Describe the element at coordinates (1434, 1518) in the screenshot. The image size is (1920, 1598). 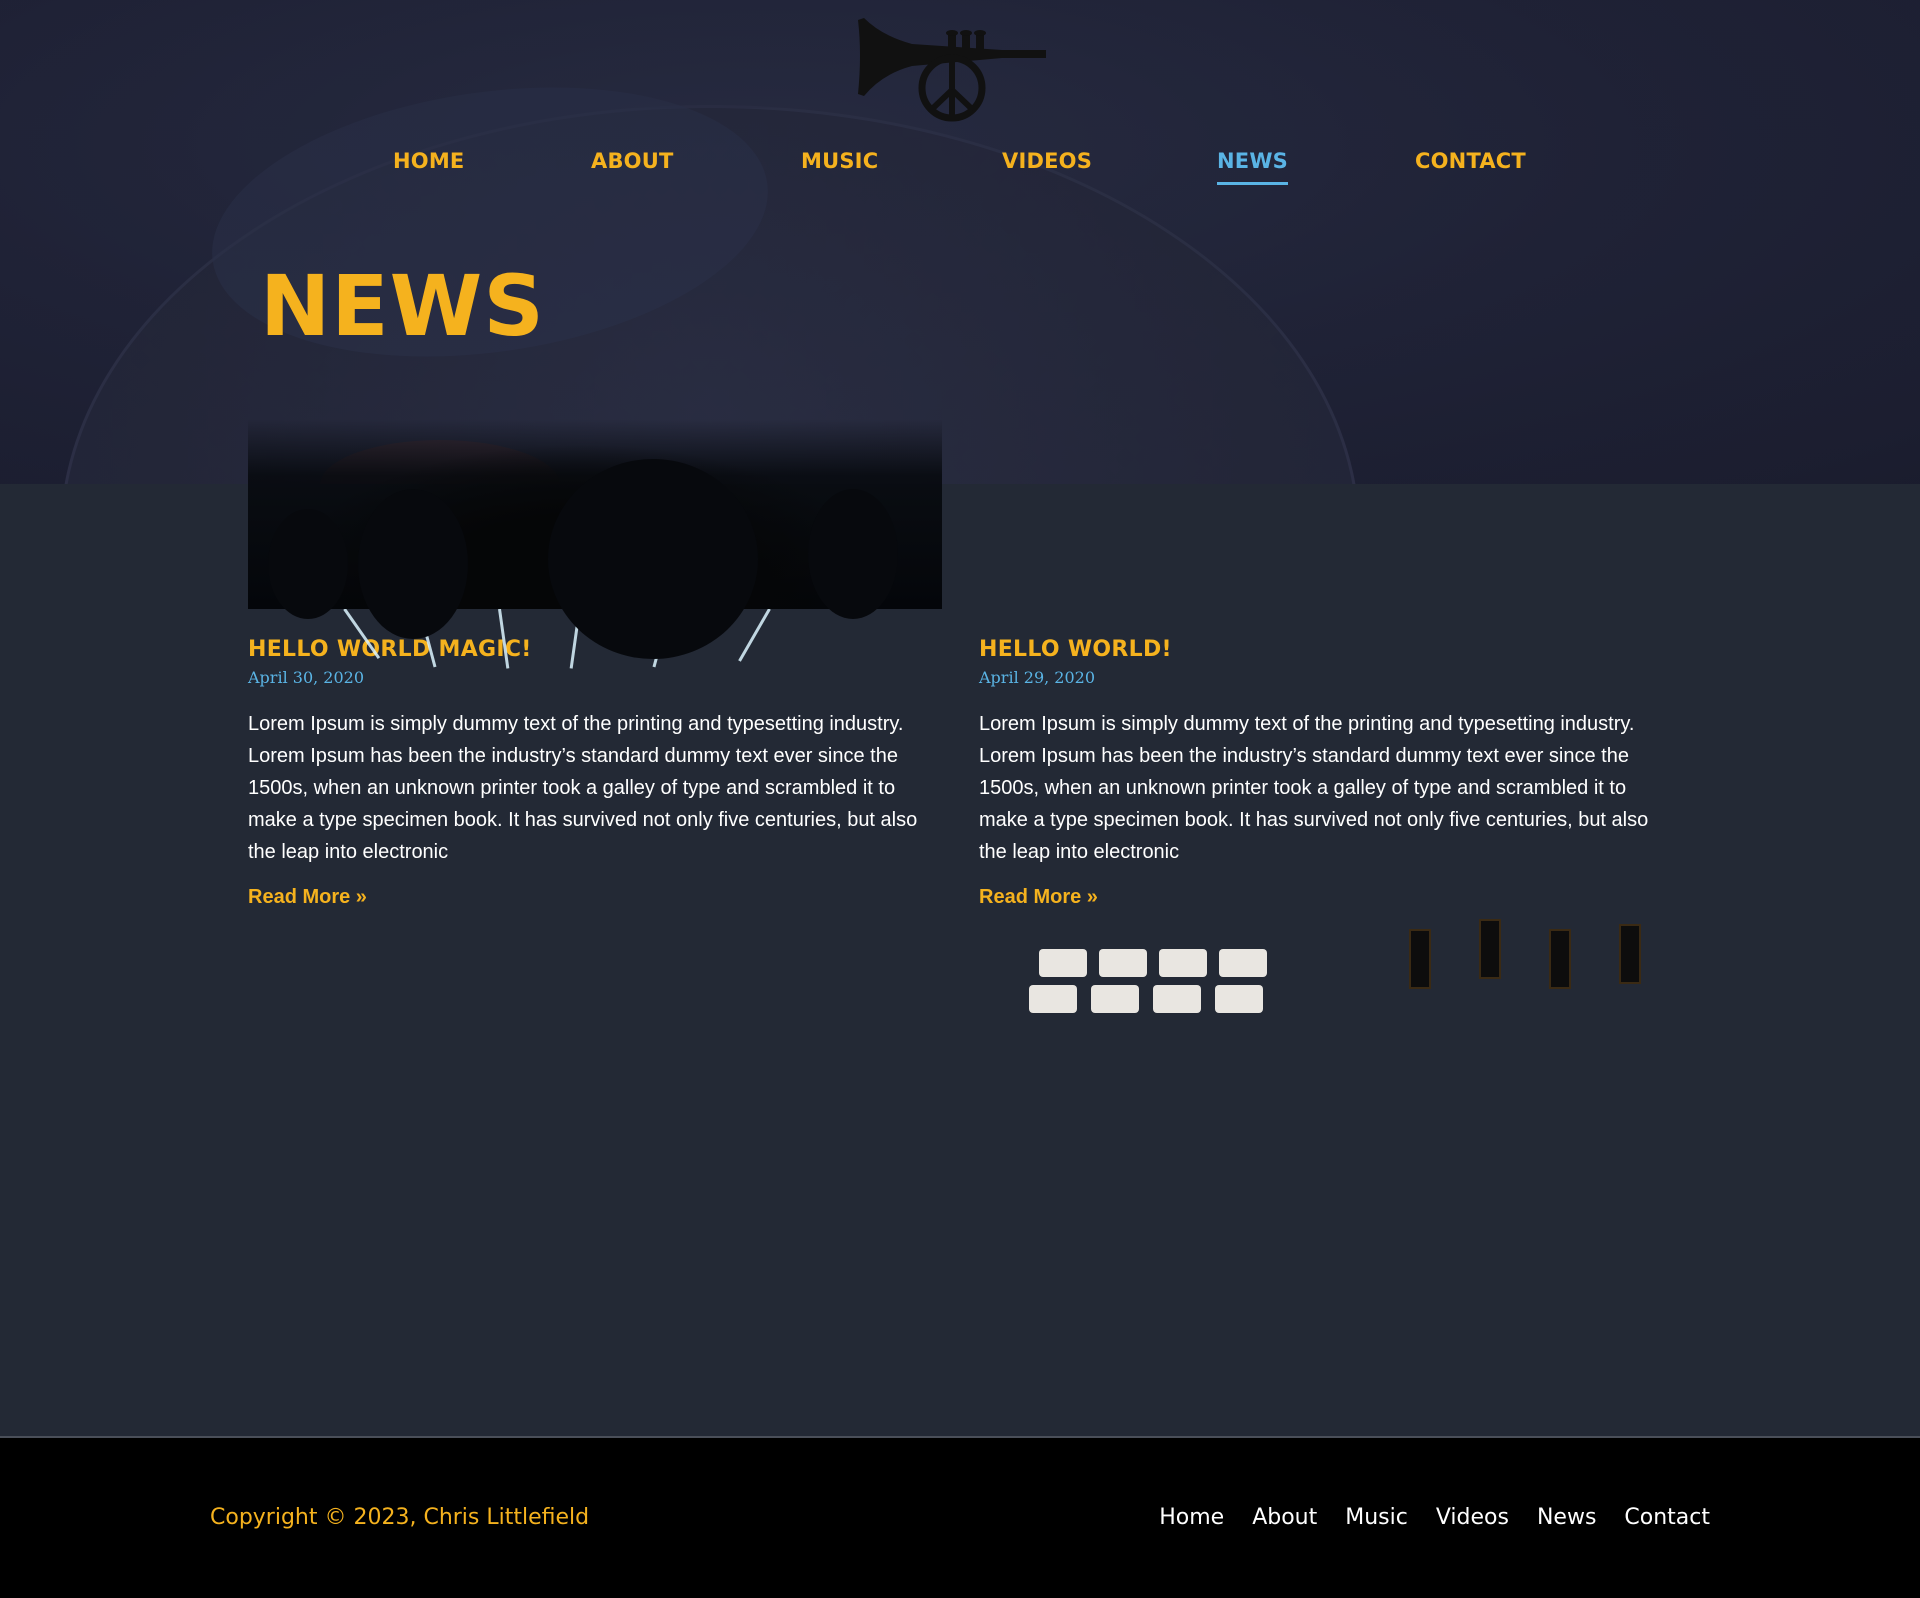
I see `footer-nav: Home About Music Videos News Contact` at that location.